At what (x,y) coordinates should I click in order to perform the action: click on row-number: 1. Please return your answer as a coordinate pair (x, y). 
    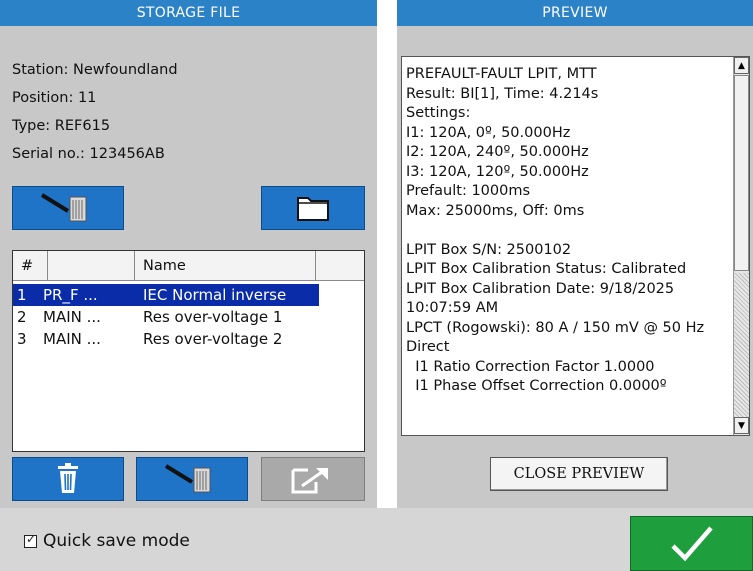
    Looking at the image, I should click on (22, 295).